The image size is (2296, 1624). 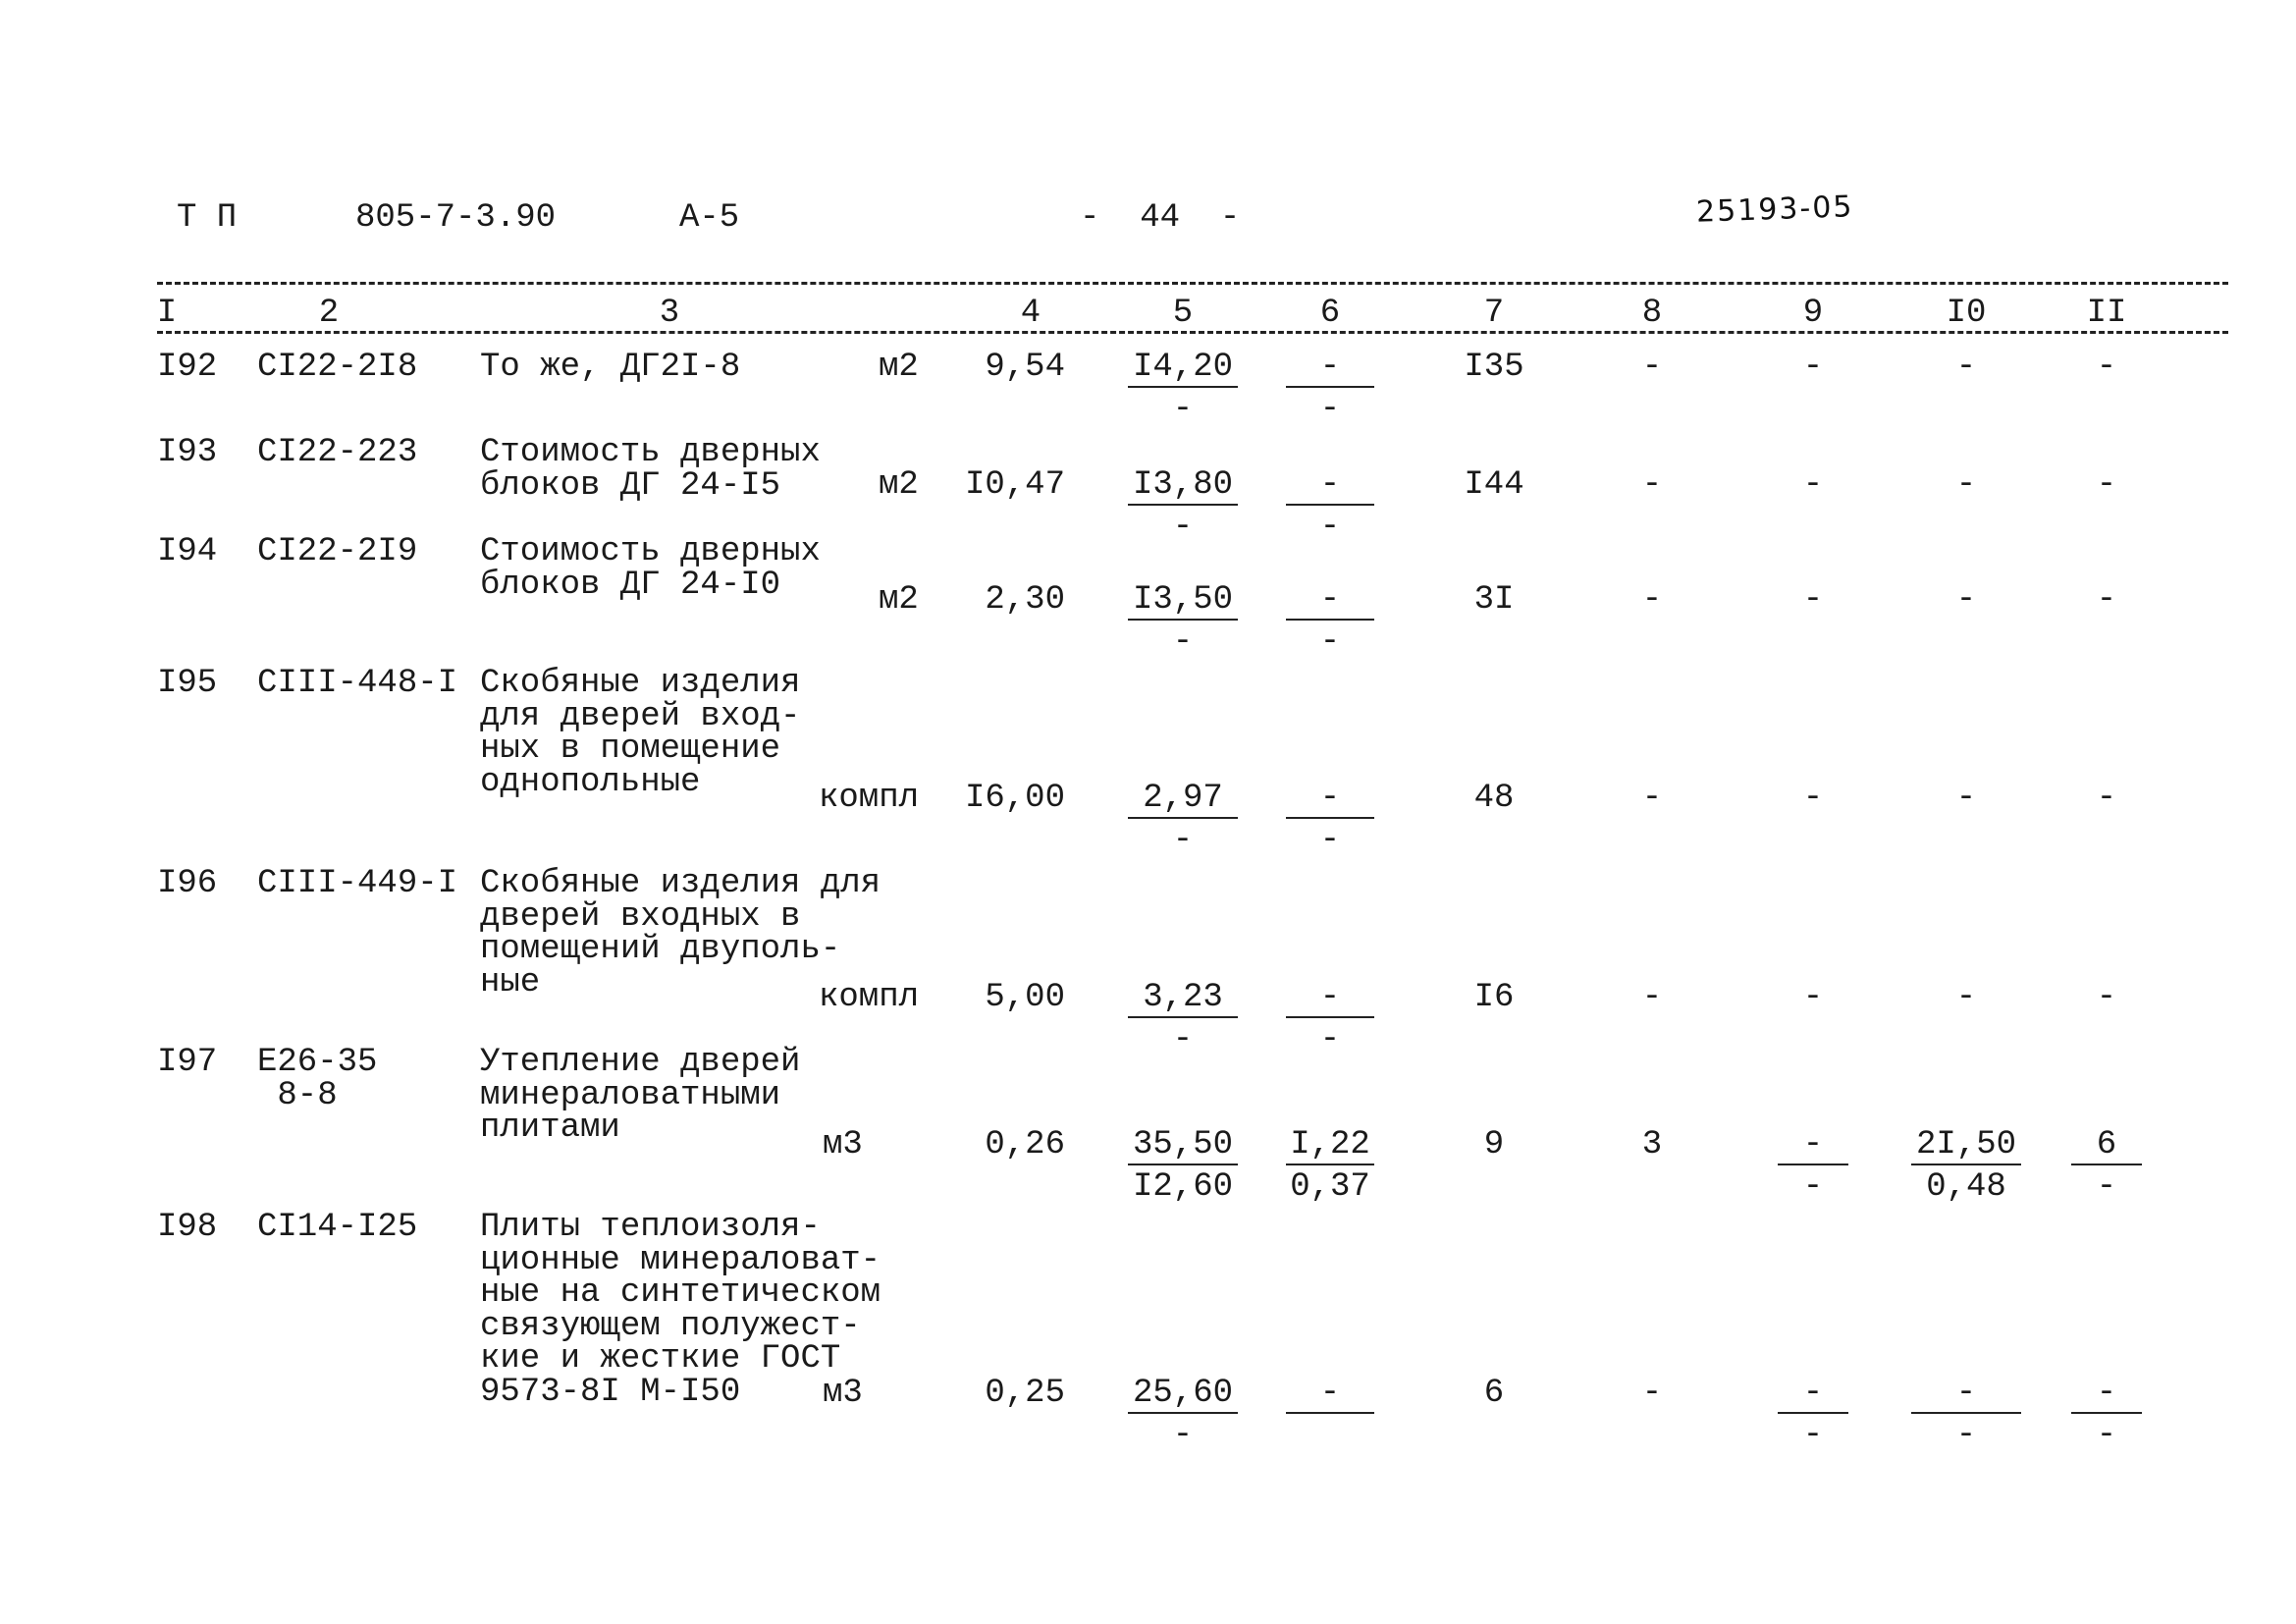 What do you see at coordinates (1966, 1415) in the screenshot?
I see `row-c10: --` at bounding box center [1966, 1415].